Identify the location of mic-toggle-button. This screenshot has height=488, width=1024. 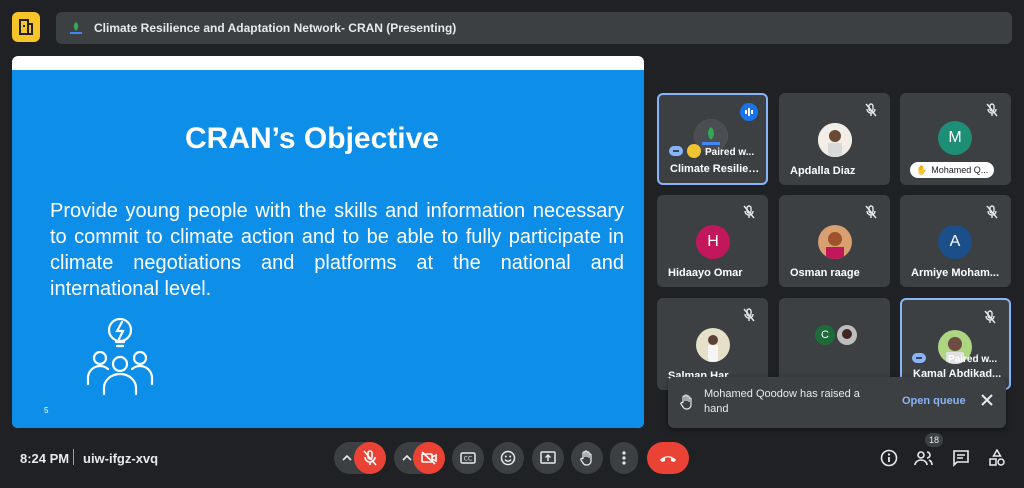
(370, 458).